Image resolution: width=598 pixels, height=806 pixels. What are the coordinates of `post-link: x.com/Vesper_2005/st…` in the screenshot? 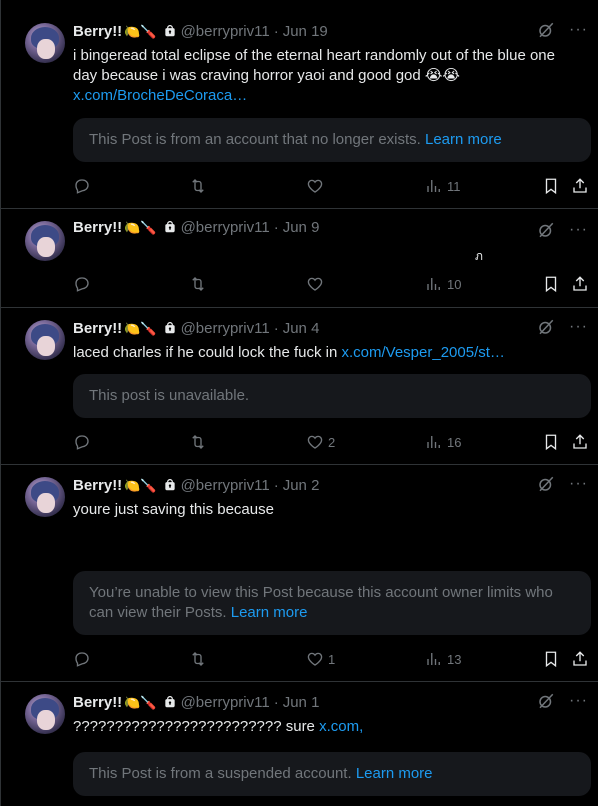 It's located at (422, 352).